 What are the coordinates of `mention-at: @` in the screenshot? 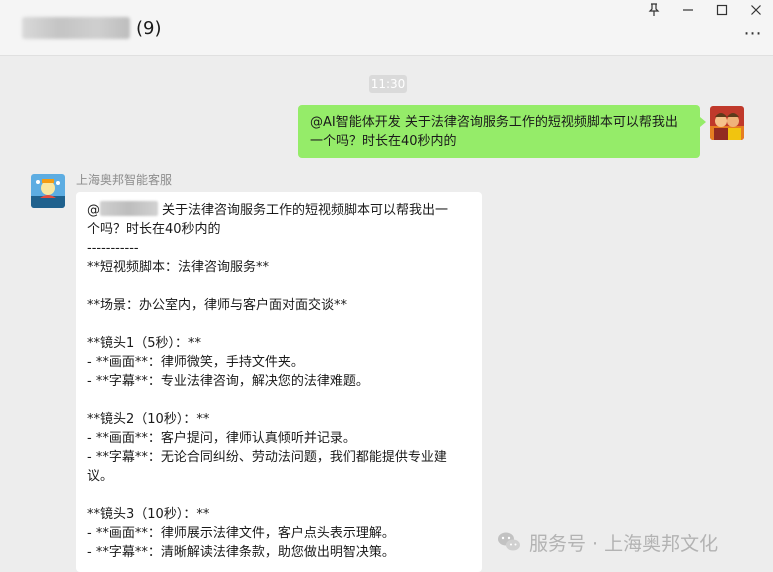 It's located at (93, 210).